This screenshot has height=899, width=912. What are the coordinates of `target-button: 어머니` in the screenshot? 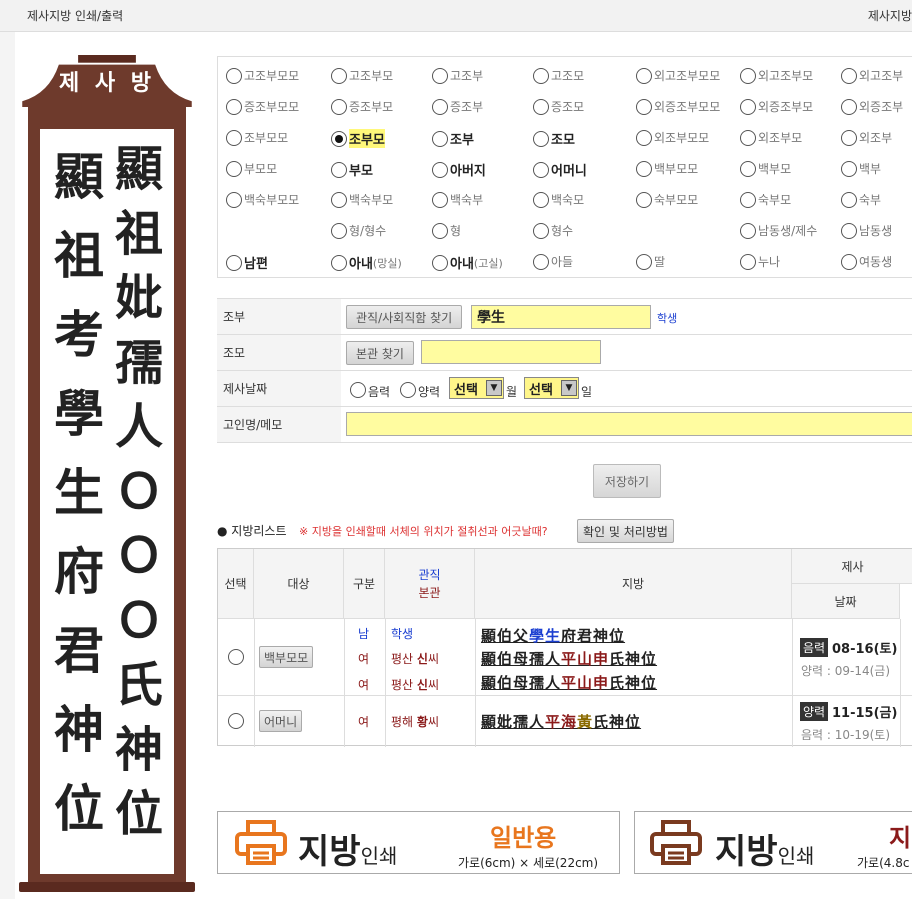 It's located at (281, 721).